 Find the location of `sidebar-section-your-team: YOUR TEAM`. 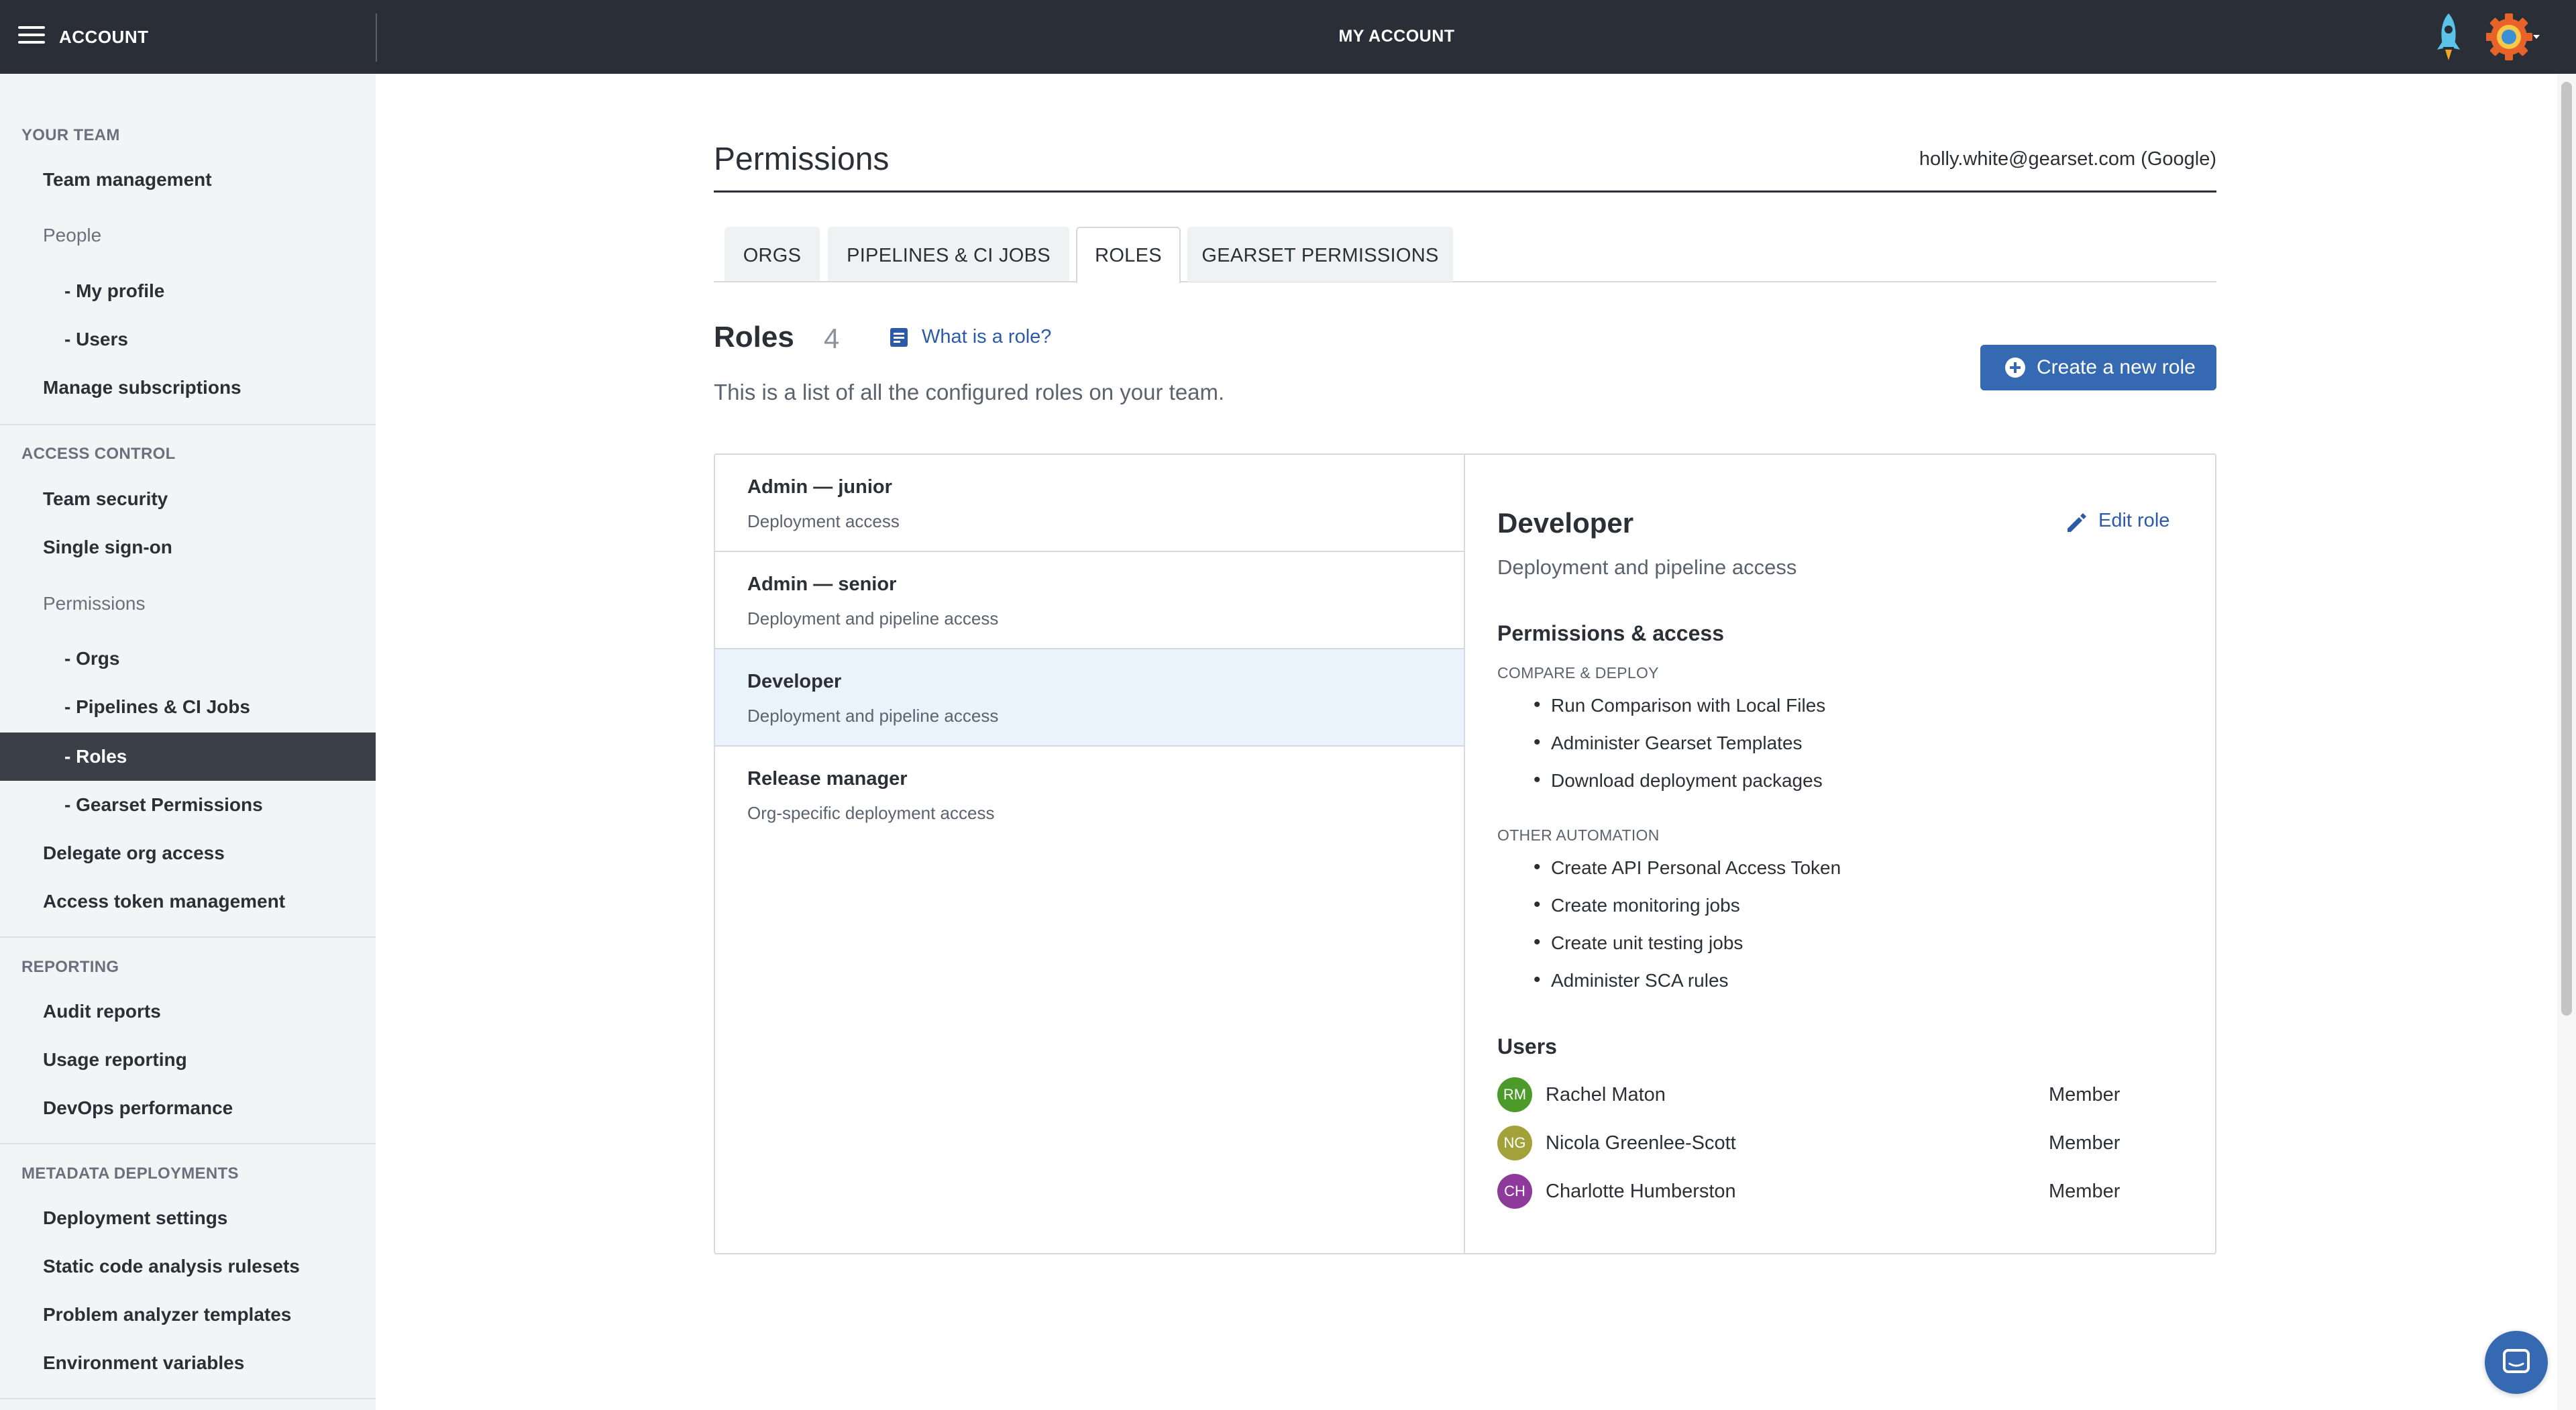

sidebar-section-your-team: YOUR TEAM is located at coordinates (70, 135).